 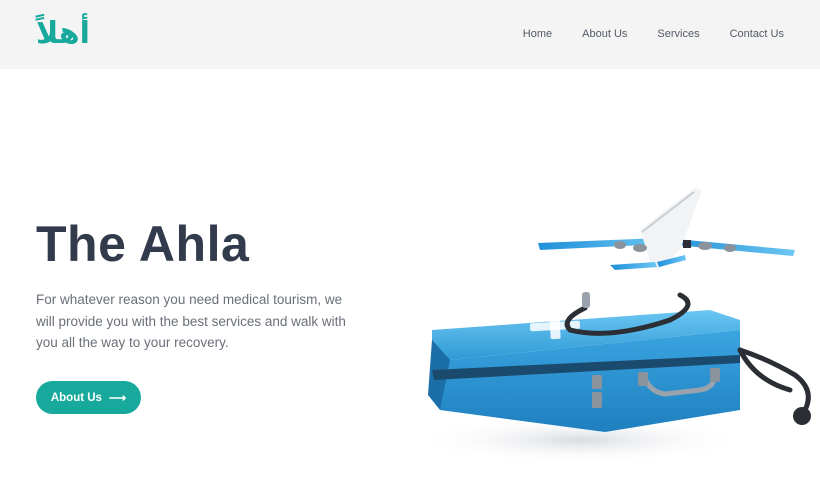 I want to click on about-us-button: About Us ⟶, so click(x=88, y=397).